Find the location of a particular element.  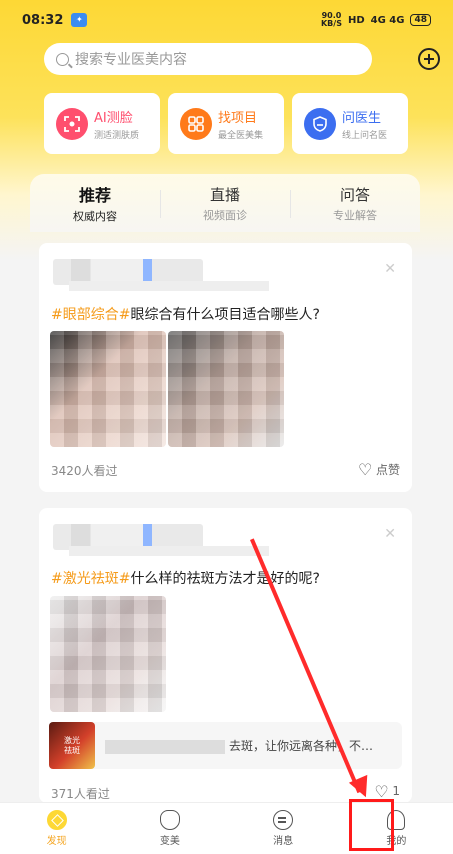

status-bar: 08:32 ✦ 90.0 KB/S HD 4G 4G 48 is located at coordinates (226, 20).